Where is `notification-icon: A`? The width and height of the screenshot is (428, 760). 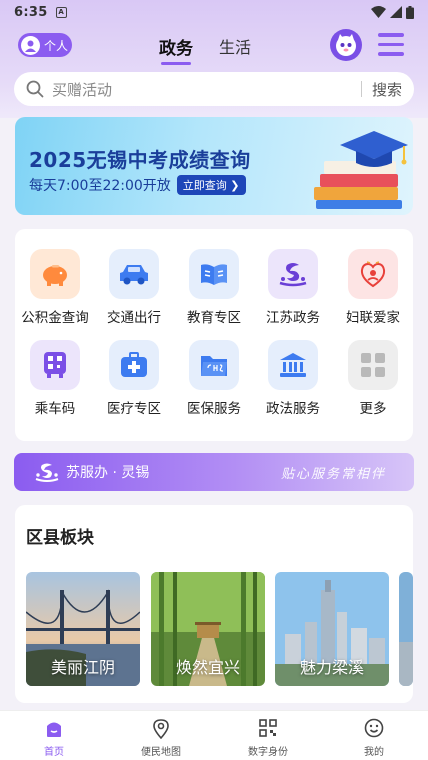 notification-icon: A is located at coordinates (61, 12).